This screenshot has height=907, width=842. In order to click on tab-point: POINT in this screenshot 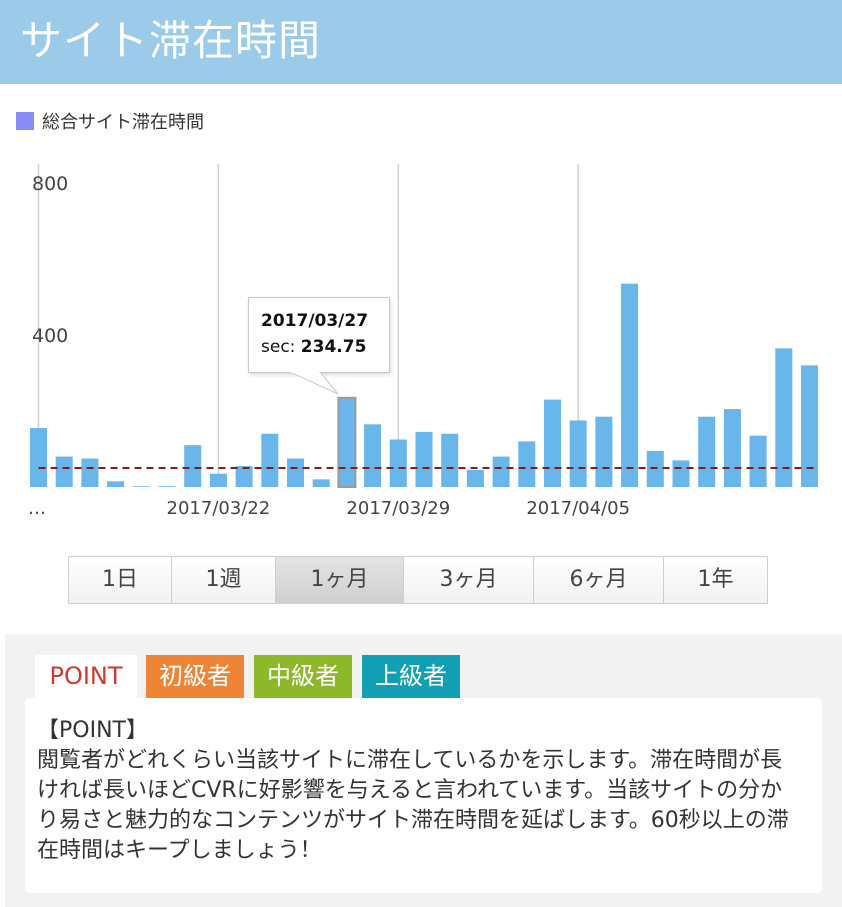, I will do `click(86, 676)`.